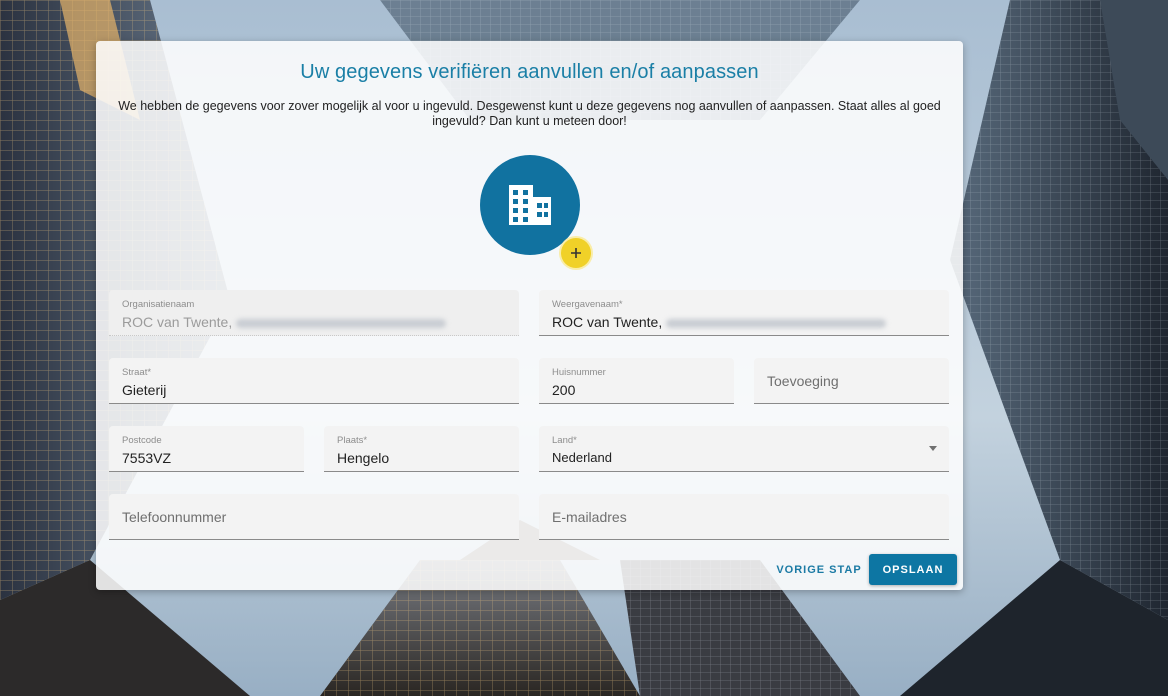 The height and width of the screenshot is (696, 1168). I want to click on toevoeging-field: Toevoeging, so click(851, 381).